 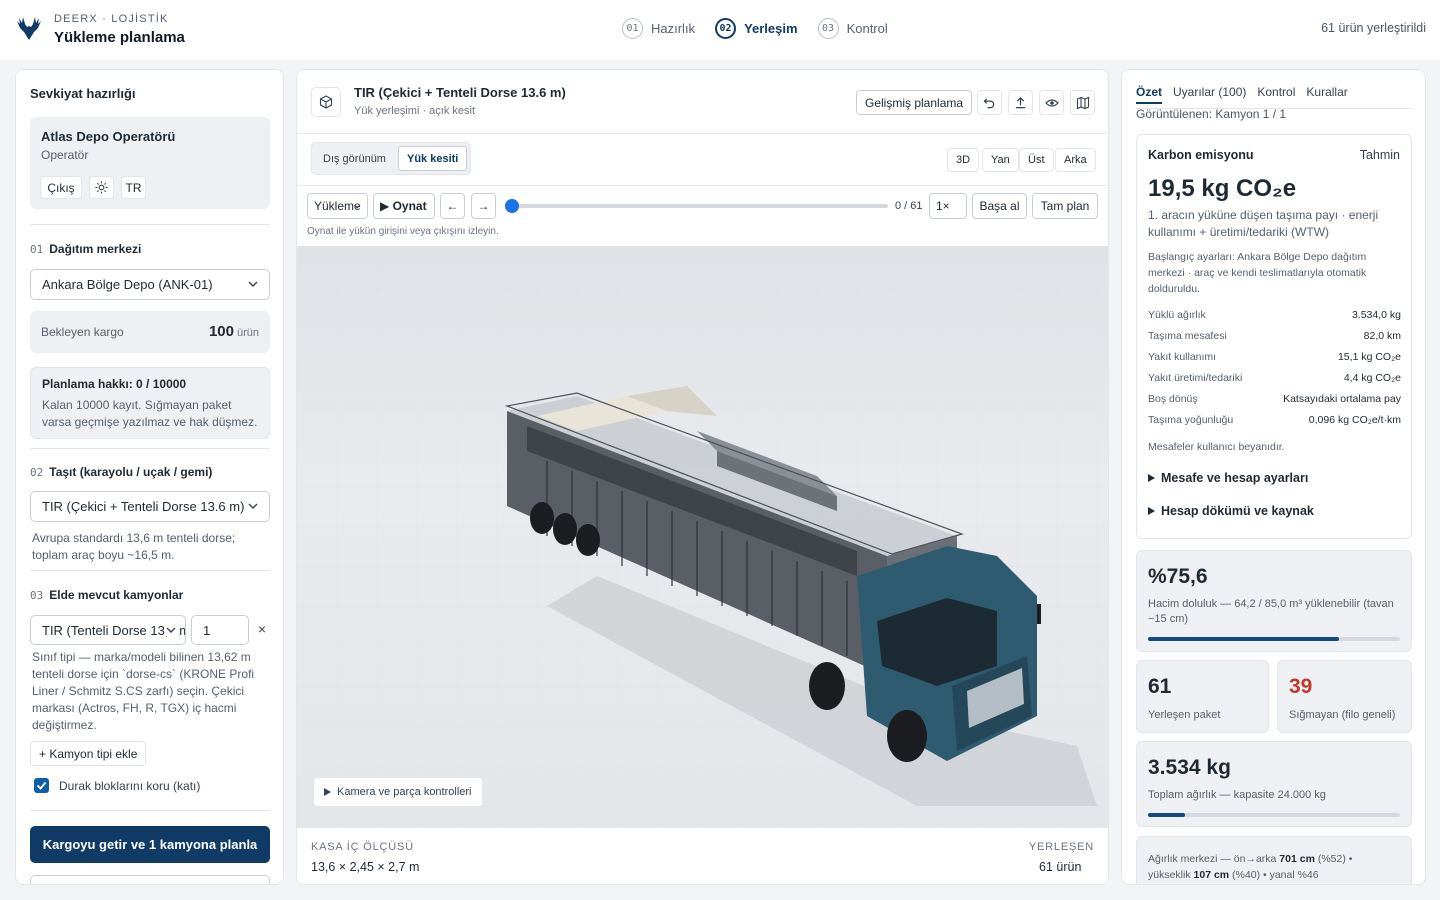 I want to click on section-number: 02, so click(x=37, y=472).